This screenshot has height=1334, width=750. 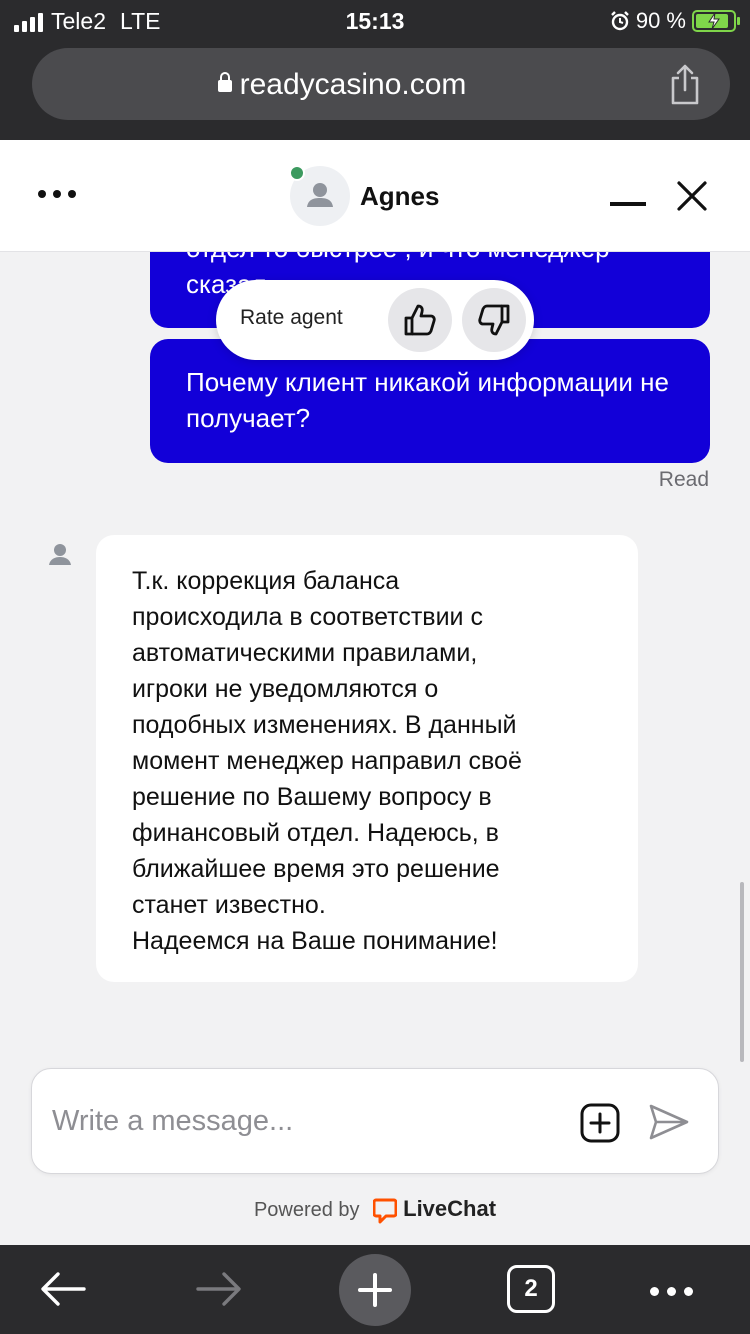 I want to click on status-bar: Tele2 LTE 15:13 90 %, so click(x=375, y=20).